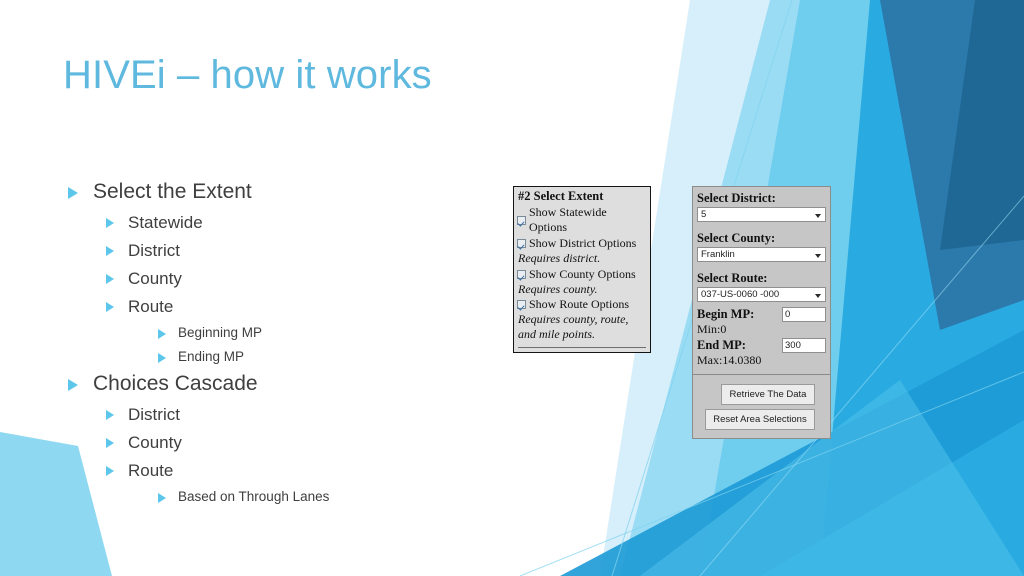 The height and width of the screenshot is (576, 1024). Describe the element at coordinates (270, 192) in the screenshot. I see `outline-item: Select the Extent` at that location.